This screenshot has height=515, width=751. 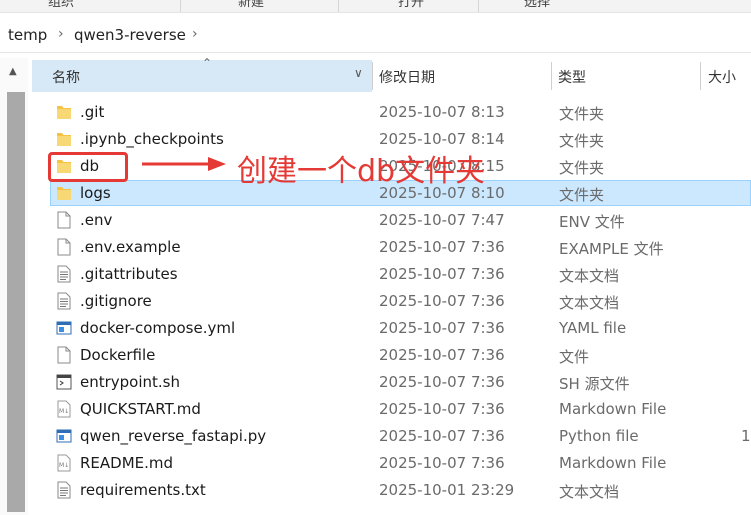 What do you see at coordinates (462, 76) in the screenshot?
I see `column-header-date: 修改日期` at bounding box center [462, 76].